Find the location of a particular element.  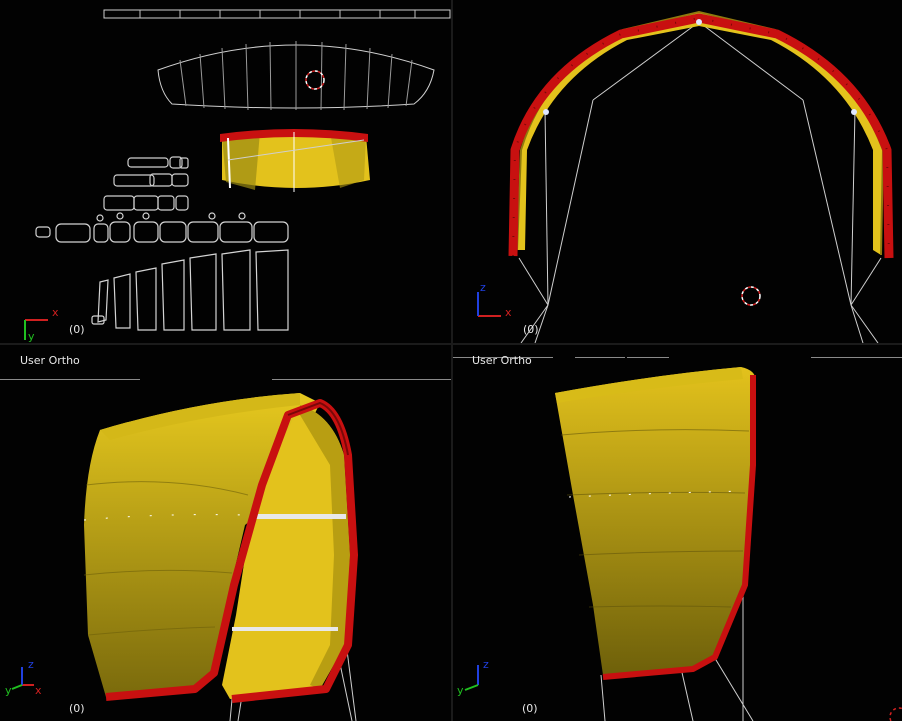

strut-upper is located at coordinates (300, 516).